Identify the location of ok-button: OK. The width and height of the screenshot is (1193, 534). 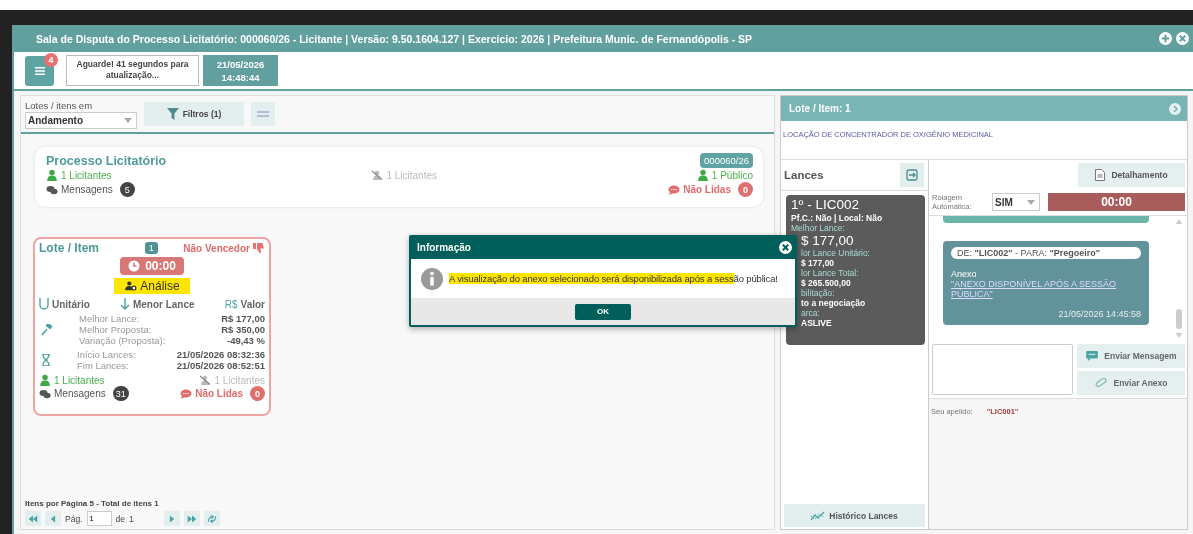
(603, 311).